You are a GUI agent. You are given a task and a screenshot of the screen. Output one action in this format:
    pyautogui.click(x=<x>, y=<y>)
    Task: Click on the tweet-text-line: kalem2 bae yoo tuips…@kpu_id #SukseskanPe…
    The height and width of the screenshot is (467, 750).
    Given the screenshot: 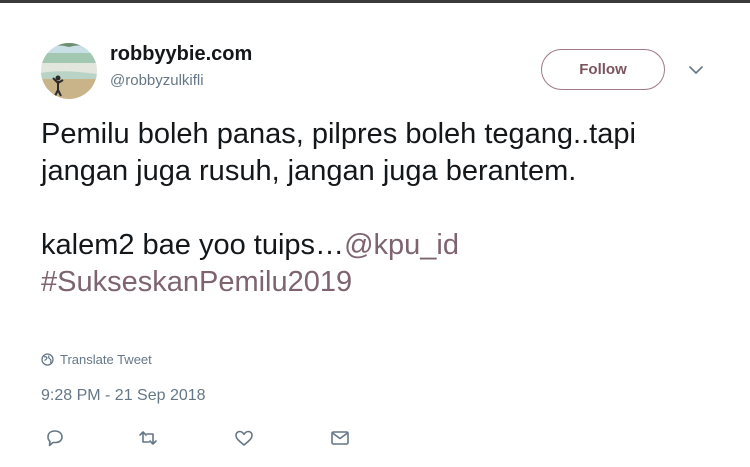 What is the action you would take?
    pyautogui.click(x=371, y=264)
    